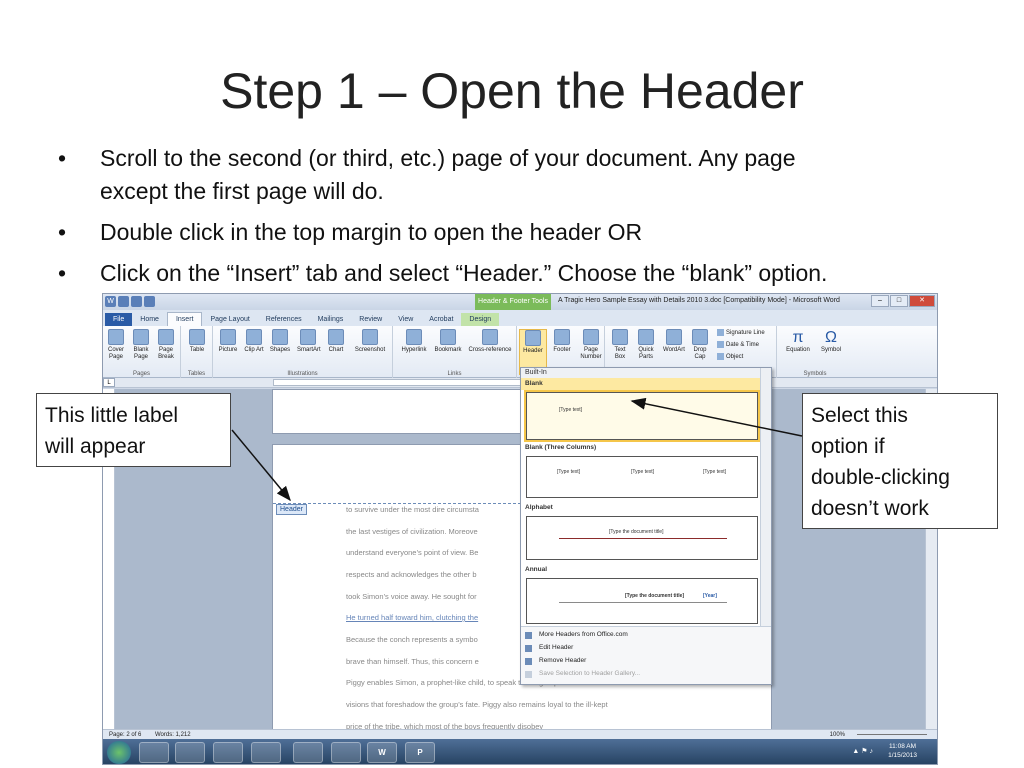  Describe the element at coordinates (448, 341) in the screenshot. I see `bookmark-button: Bookmark` at that location.